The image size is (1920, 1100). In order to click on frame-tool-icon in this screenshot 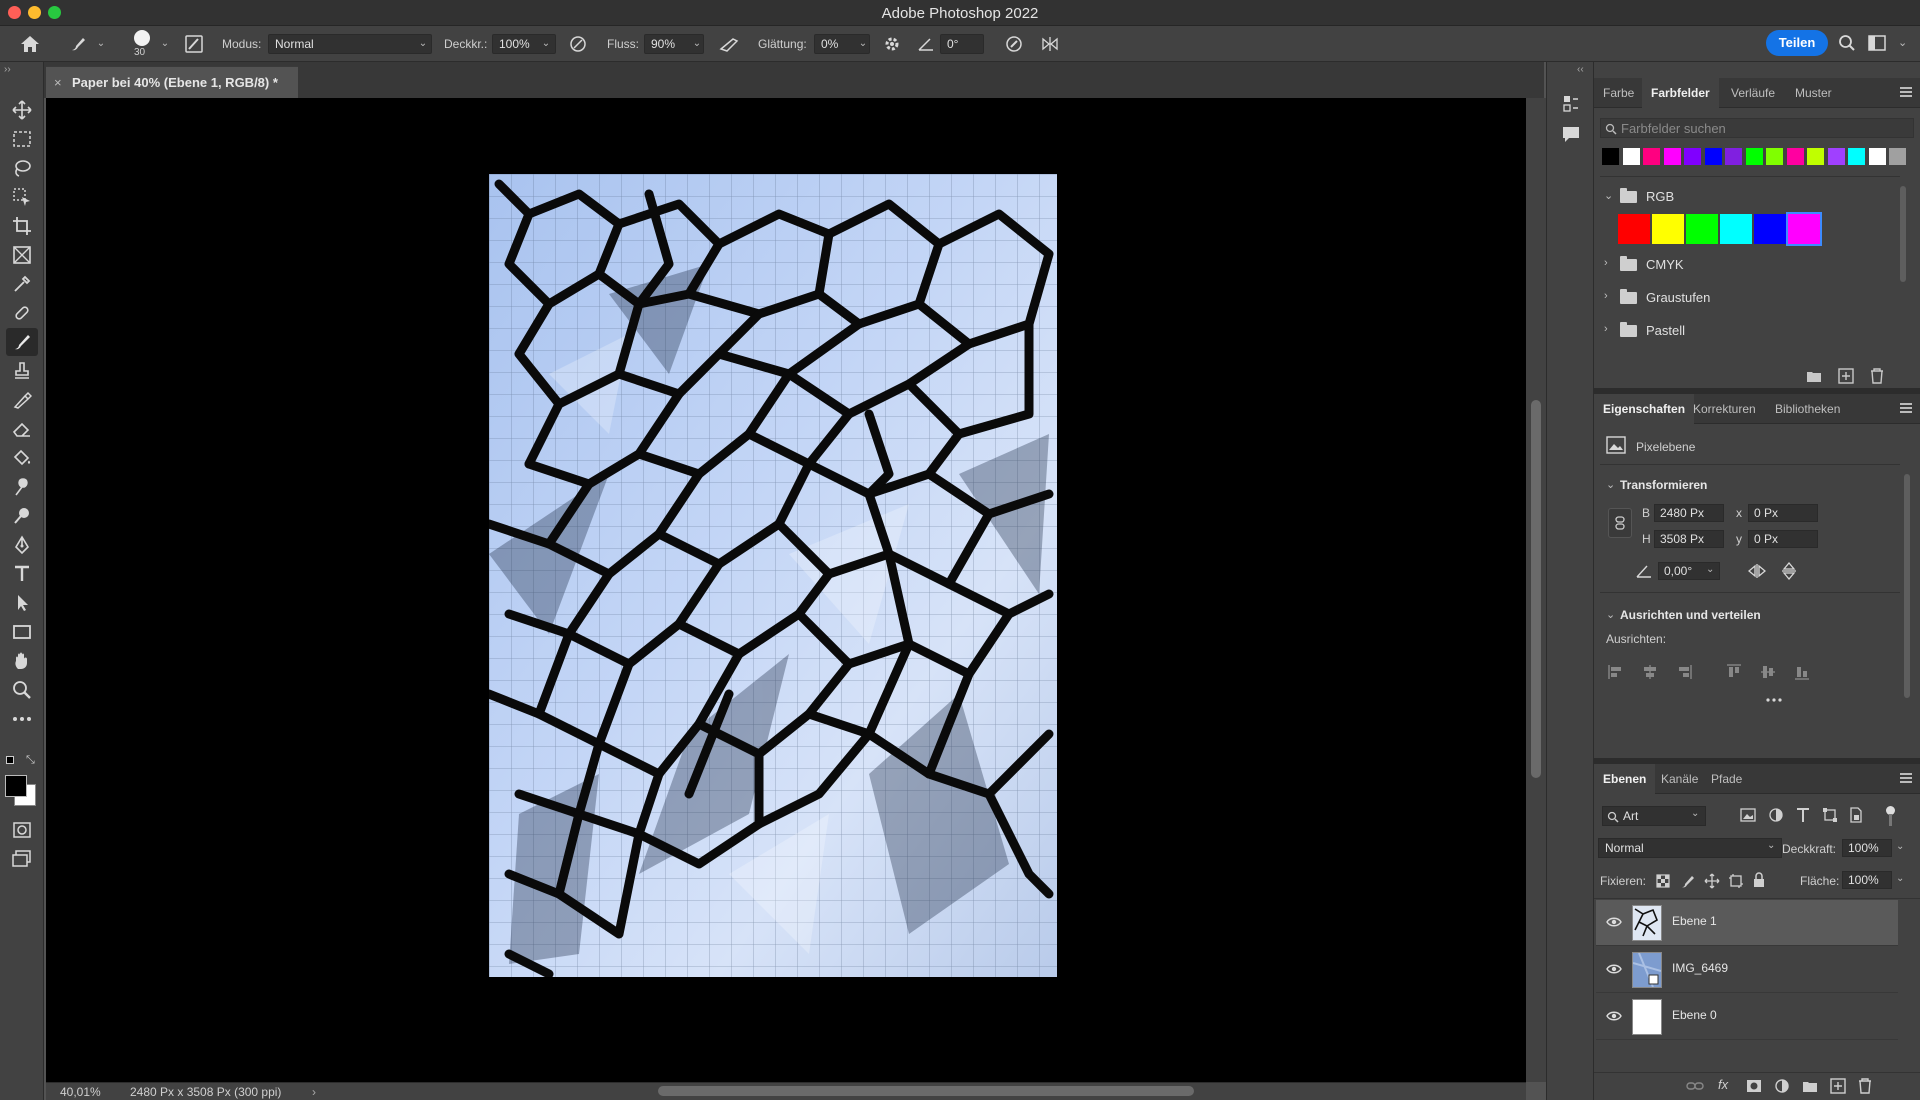, I will do `click(22, 255)`.